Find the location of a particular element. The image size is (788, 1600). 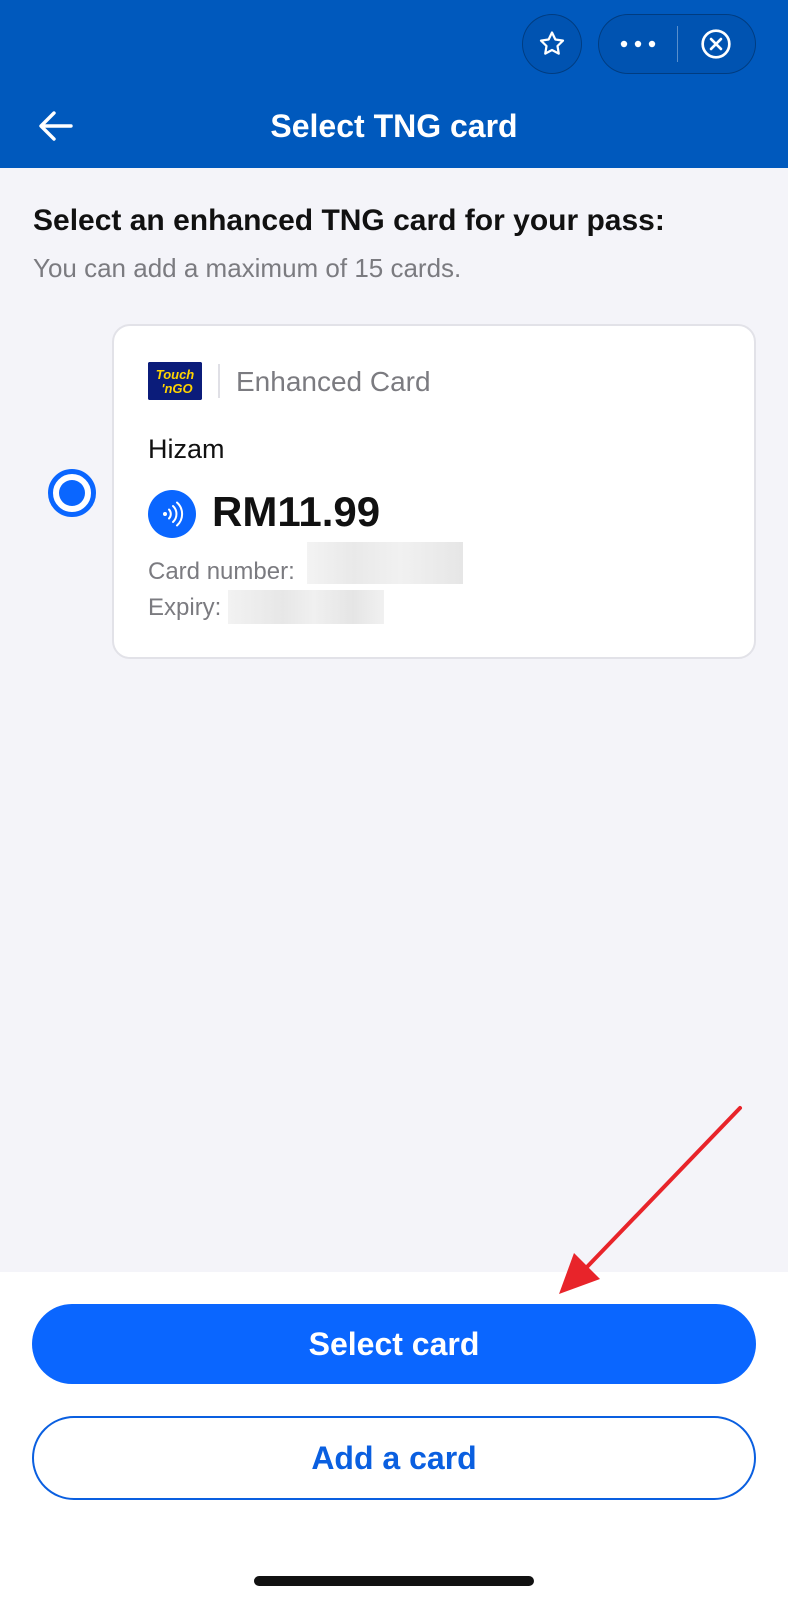

card-number-label: Card number: is located at coordinates (221, 571).